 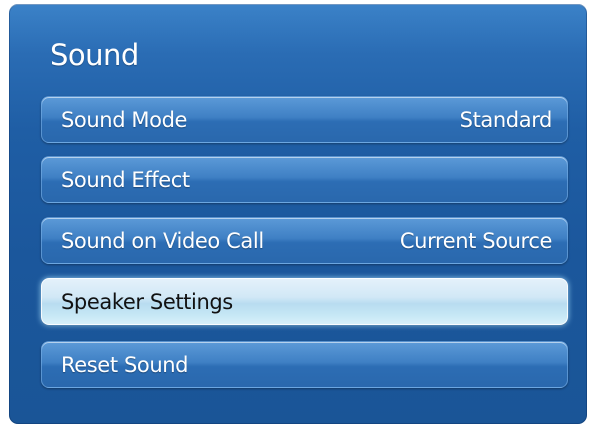 I want to click on menu-item-speaker-settings: Speaker Settings, so click(x=304, y=301).